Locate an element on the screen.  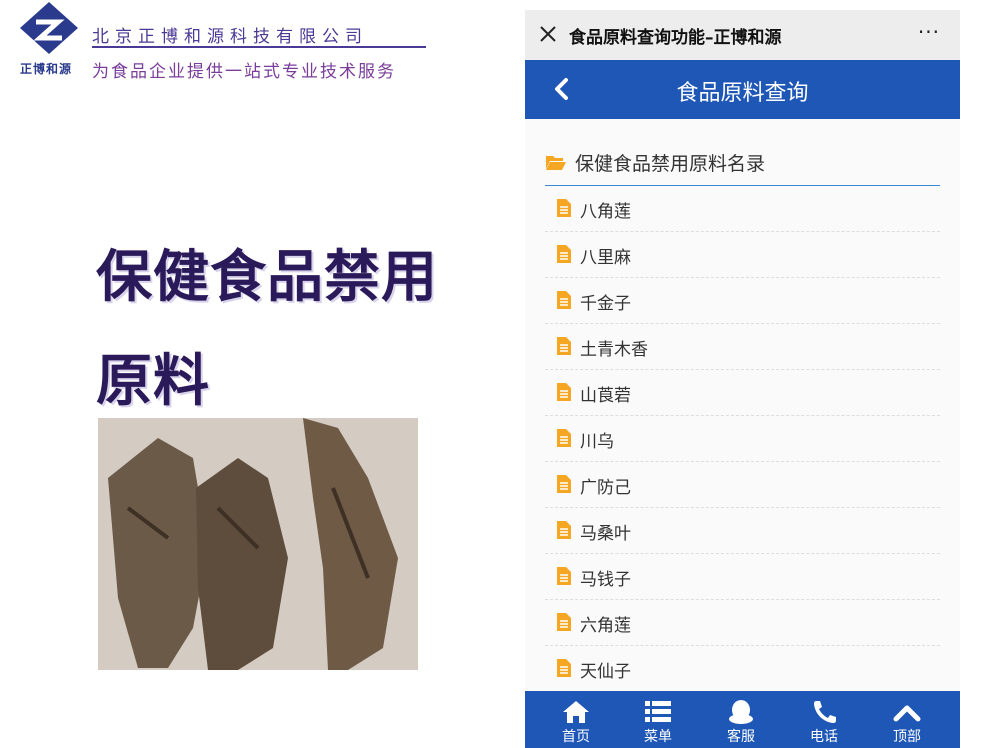
list-item: 山莨菪 is located at coordinates (742, 393).